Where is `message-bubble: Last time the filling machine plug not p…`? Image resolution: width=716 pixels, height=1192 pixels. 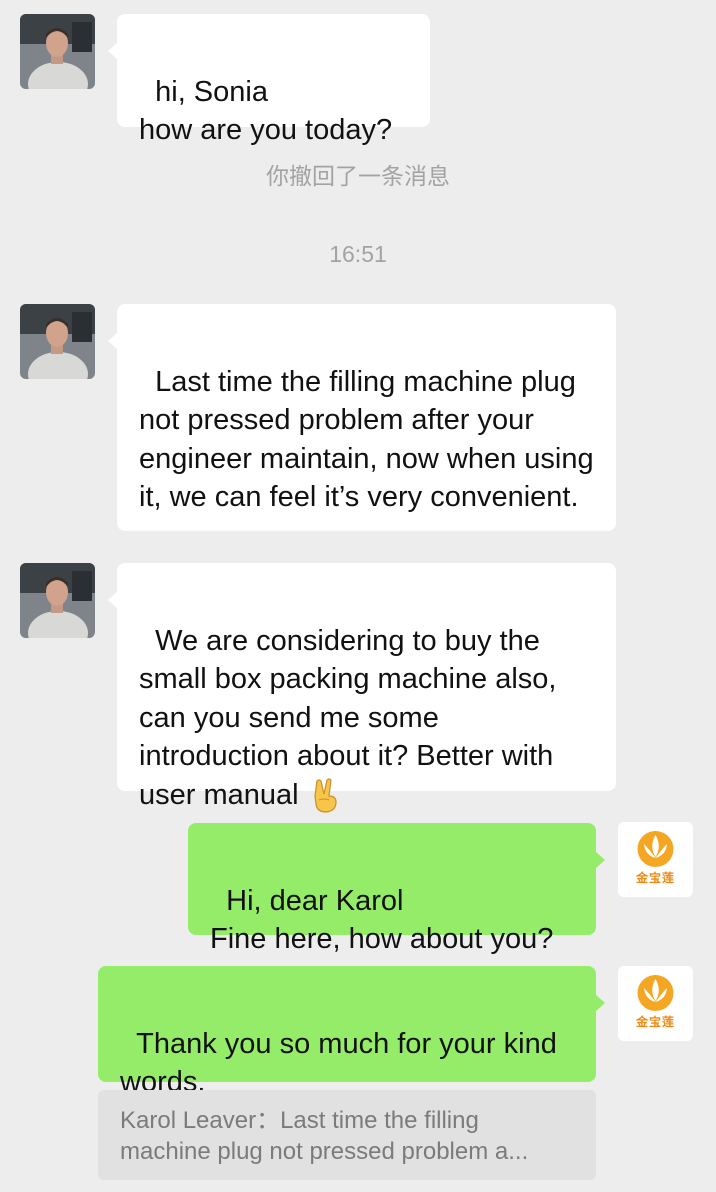
message-bubble: Last time the filling machine plug not p… is located at coordinates (362, 417).